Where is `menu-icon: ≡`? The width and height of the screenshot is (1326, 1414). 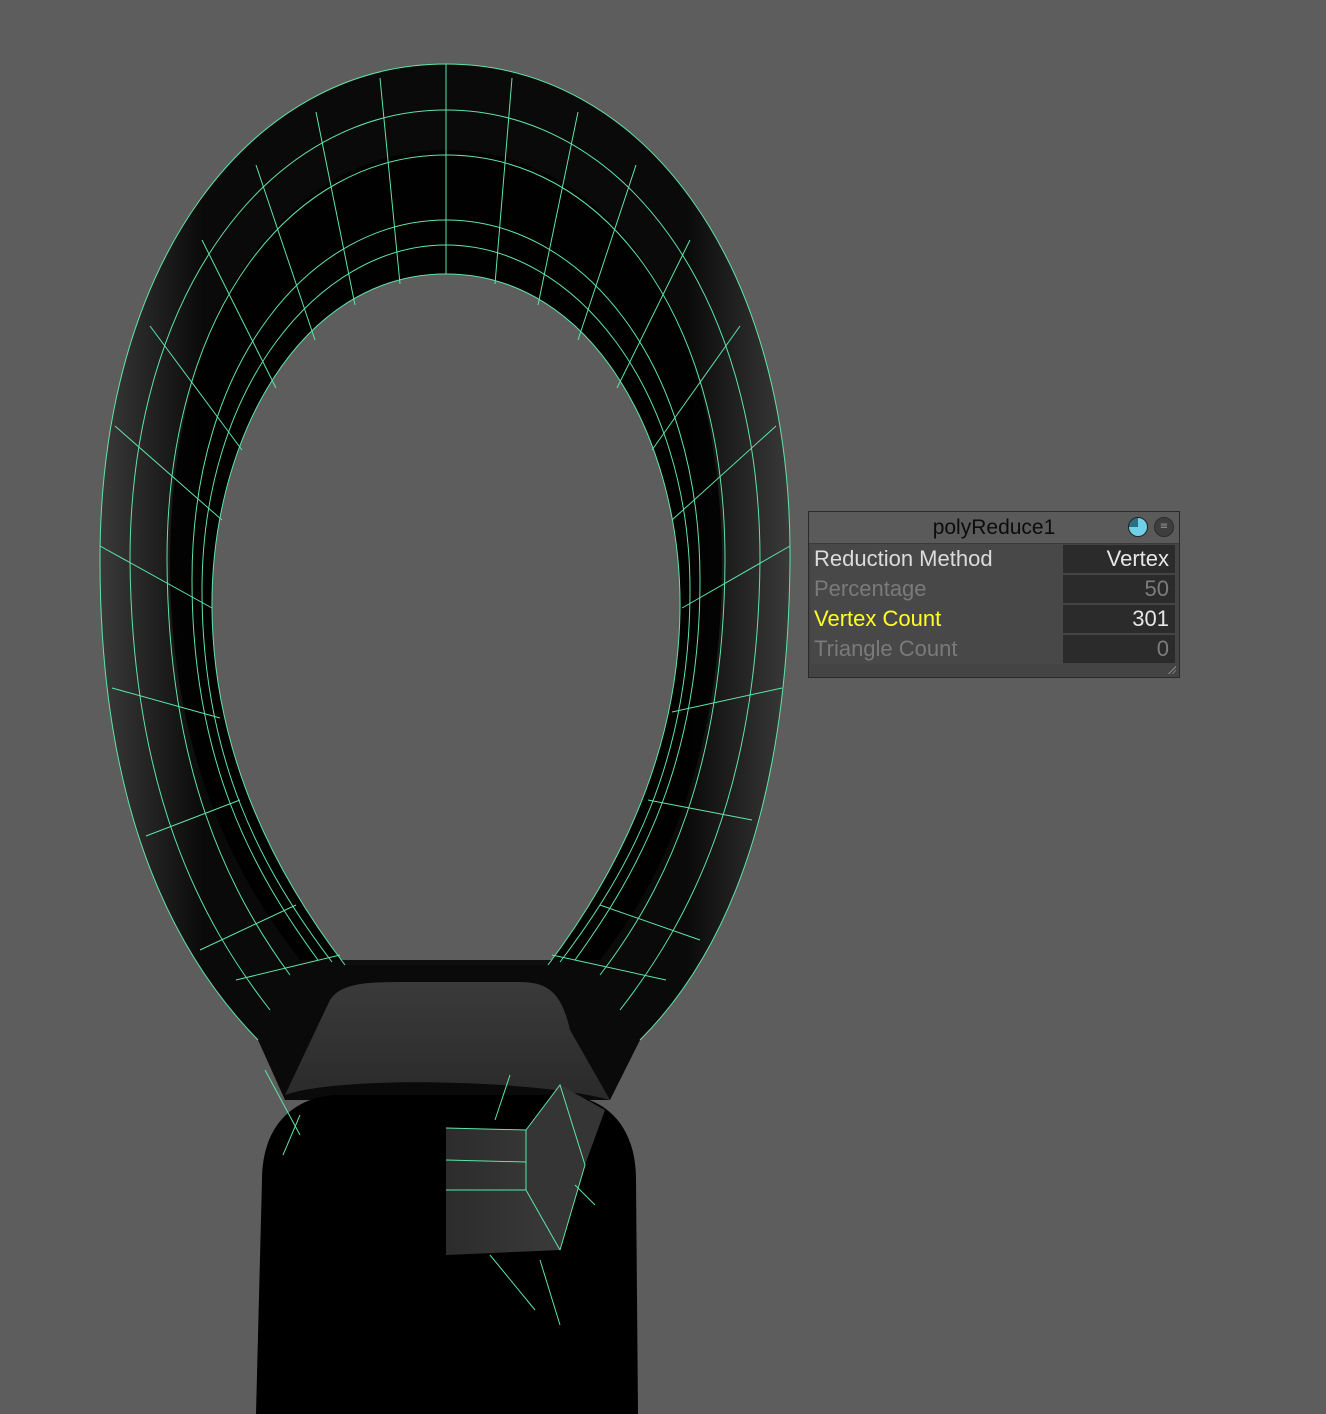
menu-icon: ≡ is located at coordinates (1164, 527).